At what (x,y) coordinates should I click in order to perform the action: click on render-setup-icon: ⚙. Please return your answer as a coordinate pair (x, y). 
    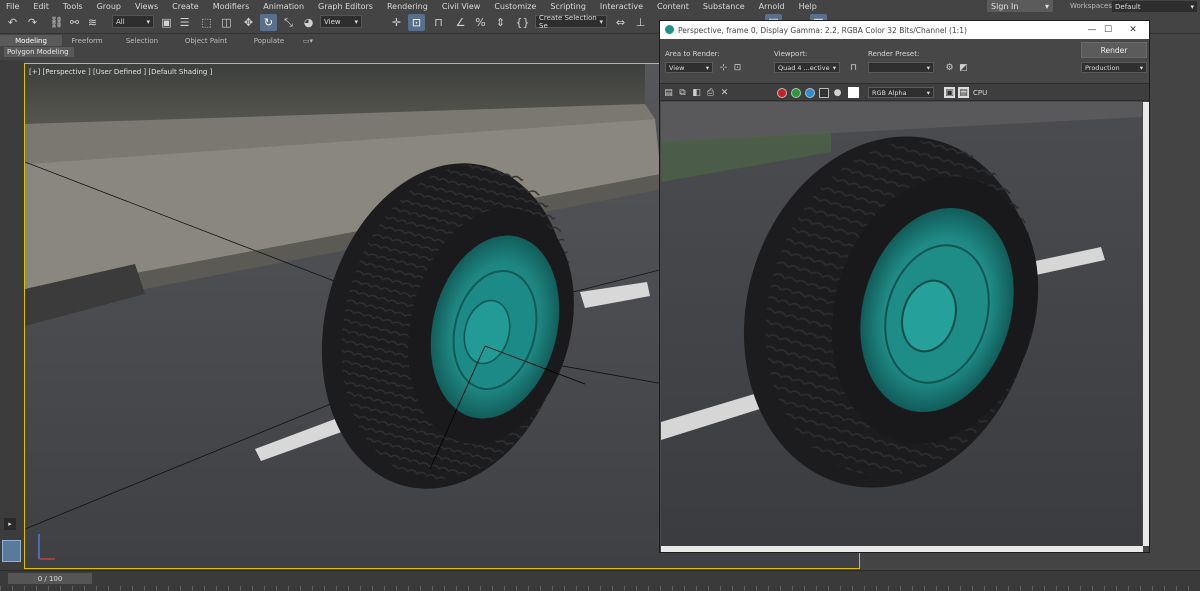
    Looking at the image, I should click on (949, 67).